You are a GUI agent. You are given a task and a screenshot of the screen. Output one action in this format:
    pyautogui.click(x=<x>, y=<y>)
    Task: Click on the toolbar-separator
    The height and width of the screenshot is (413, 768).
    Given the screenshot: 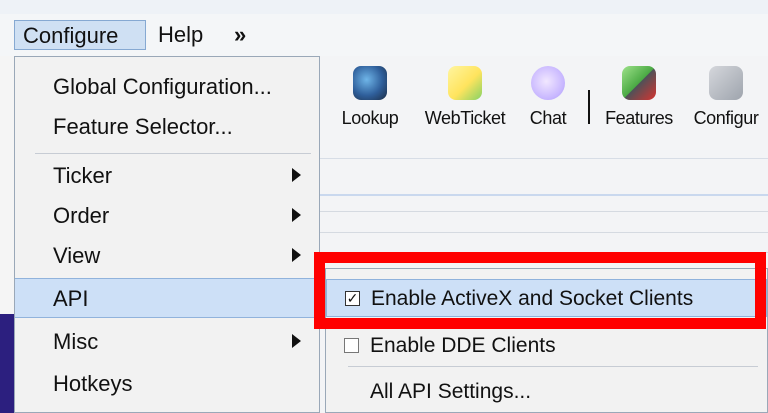 What is the action you would take?
    pyautogui.click(x=589, y=107)
    